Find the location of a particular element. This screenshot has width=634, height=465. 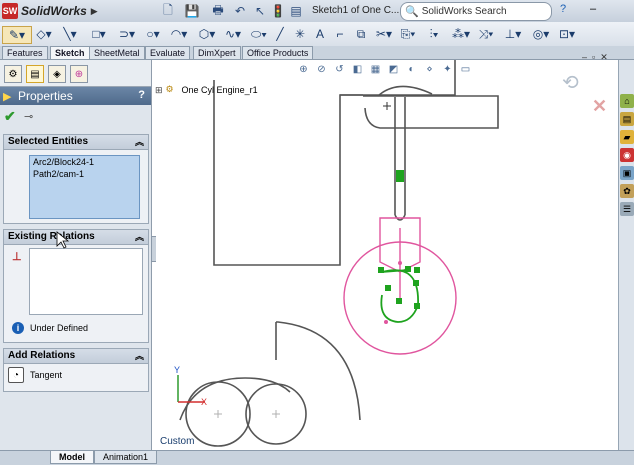

hide-show-icon: ◐ is located at coordinates (411, 69).